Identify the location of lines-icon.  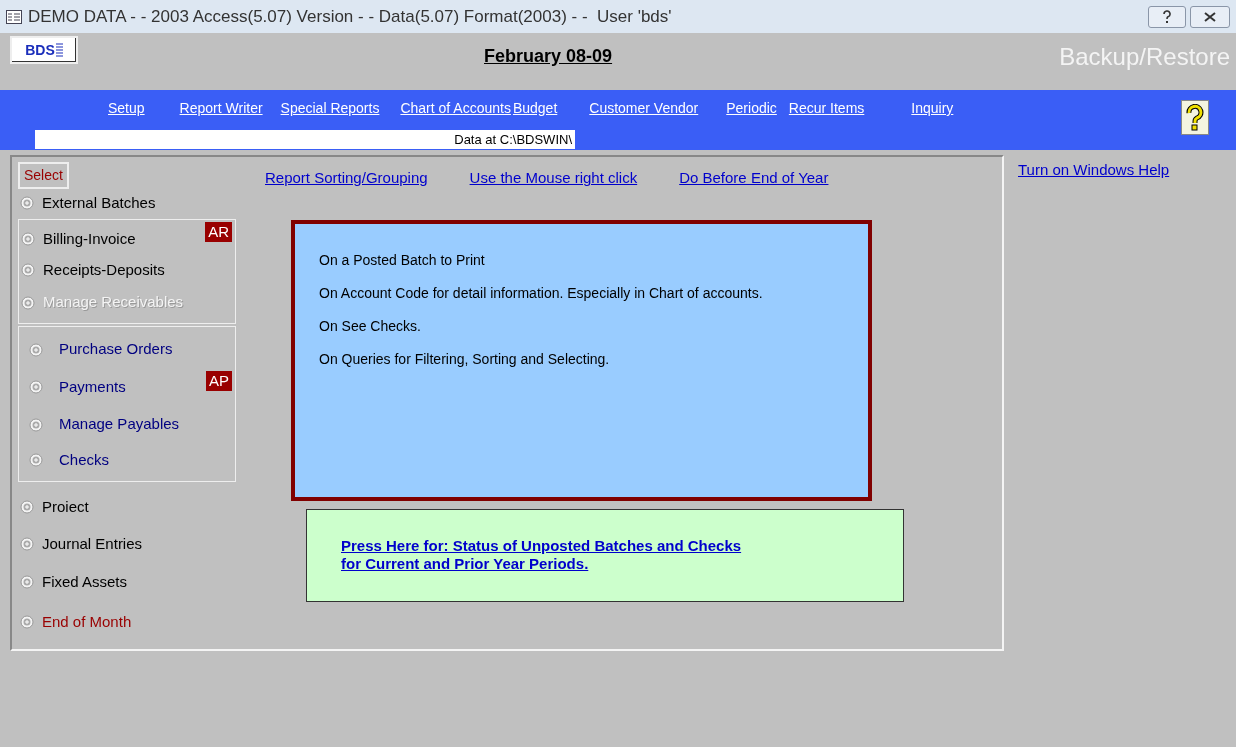
(59, 50).